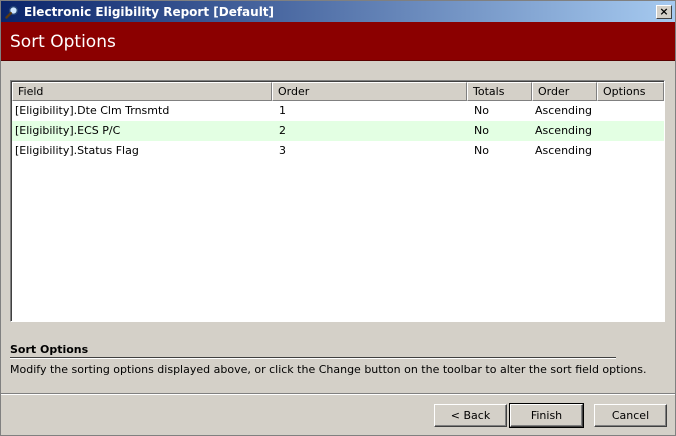  Describe the element at coordinates (664, 11) in the screenshot. I see `close-button: ×` at that location.